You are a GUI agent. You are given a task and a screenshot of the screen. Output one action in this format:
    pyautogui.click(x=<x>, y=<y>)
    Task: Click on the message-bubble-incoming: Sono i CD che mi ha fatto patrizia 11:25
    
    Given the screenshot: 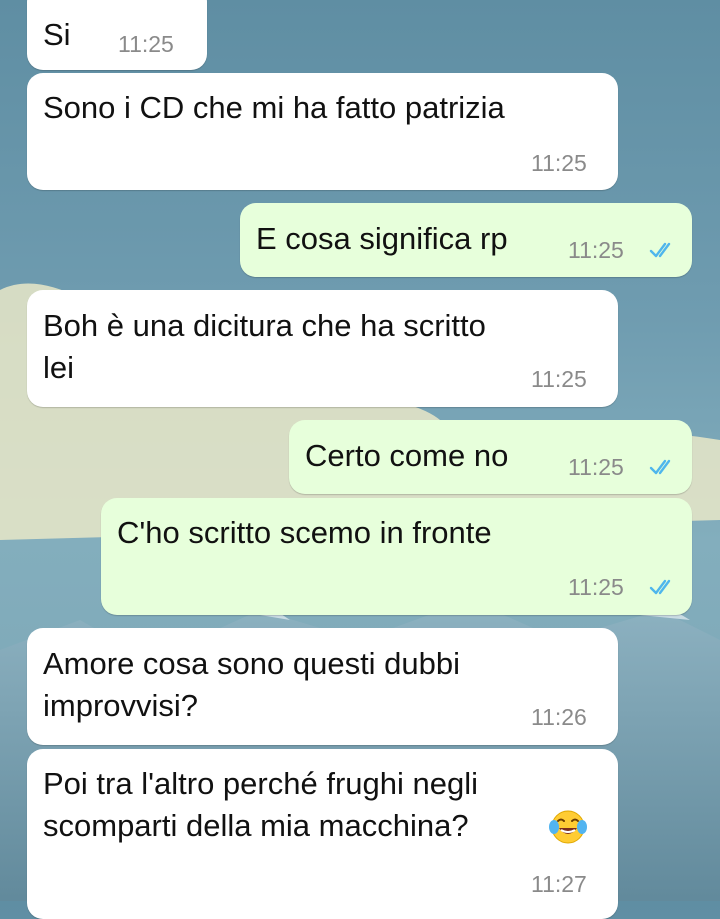 What is the action you would take?
    pyautogui.click(x=322, y=131)
    